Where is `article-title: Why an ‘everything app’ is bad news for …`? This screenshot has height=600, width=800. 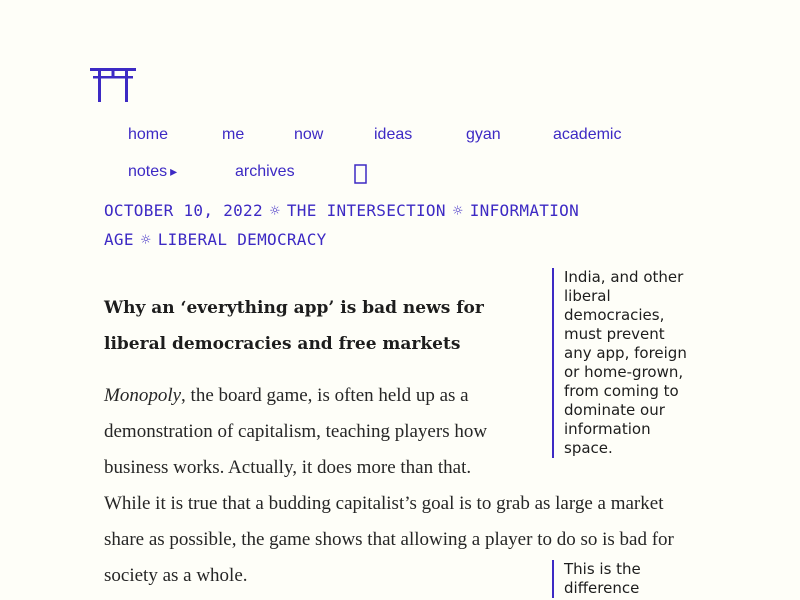
article-title: Why an ‘everything app’ is bad news for … is located at coordinates (294, 326).